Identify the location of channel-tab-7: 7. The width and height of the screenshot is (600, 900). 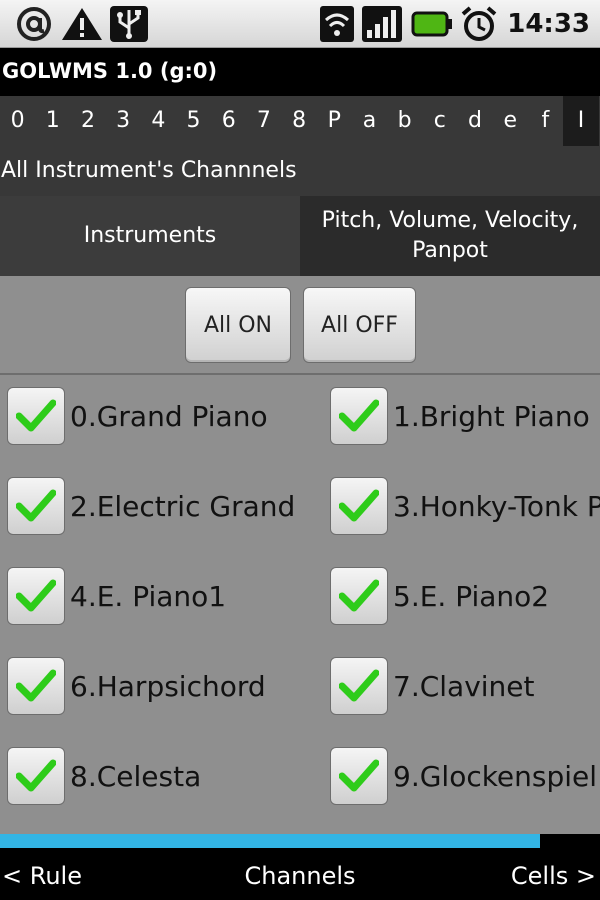
(263, 121).